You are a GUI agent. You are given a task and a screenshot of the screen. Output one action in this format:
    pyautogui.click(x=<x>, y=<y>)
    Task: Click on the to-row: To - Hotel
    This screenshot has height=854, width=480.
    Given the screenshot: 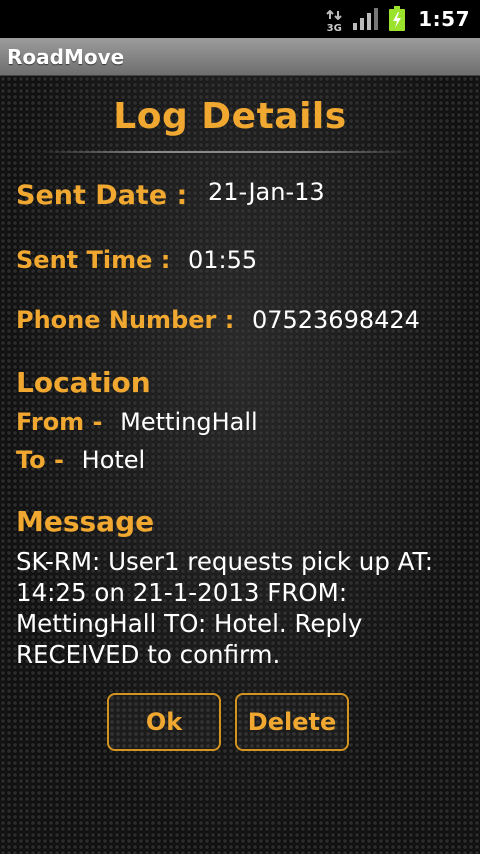 What is the action you would take?
    pyautogui.click(x=80, y=460)
    